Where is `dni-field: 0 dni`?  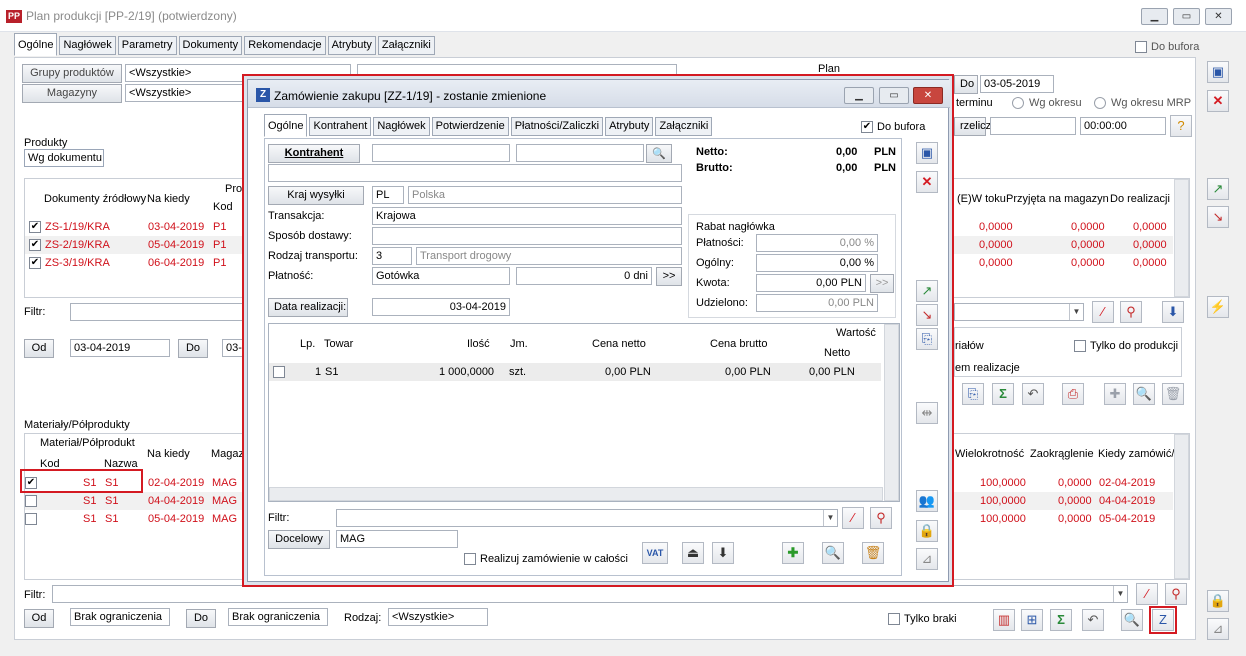 dni-field: 0 dni is located at coordinates (584, 276).